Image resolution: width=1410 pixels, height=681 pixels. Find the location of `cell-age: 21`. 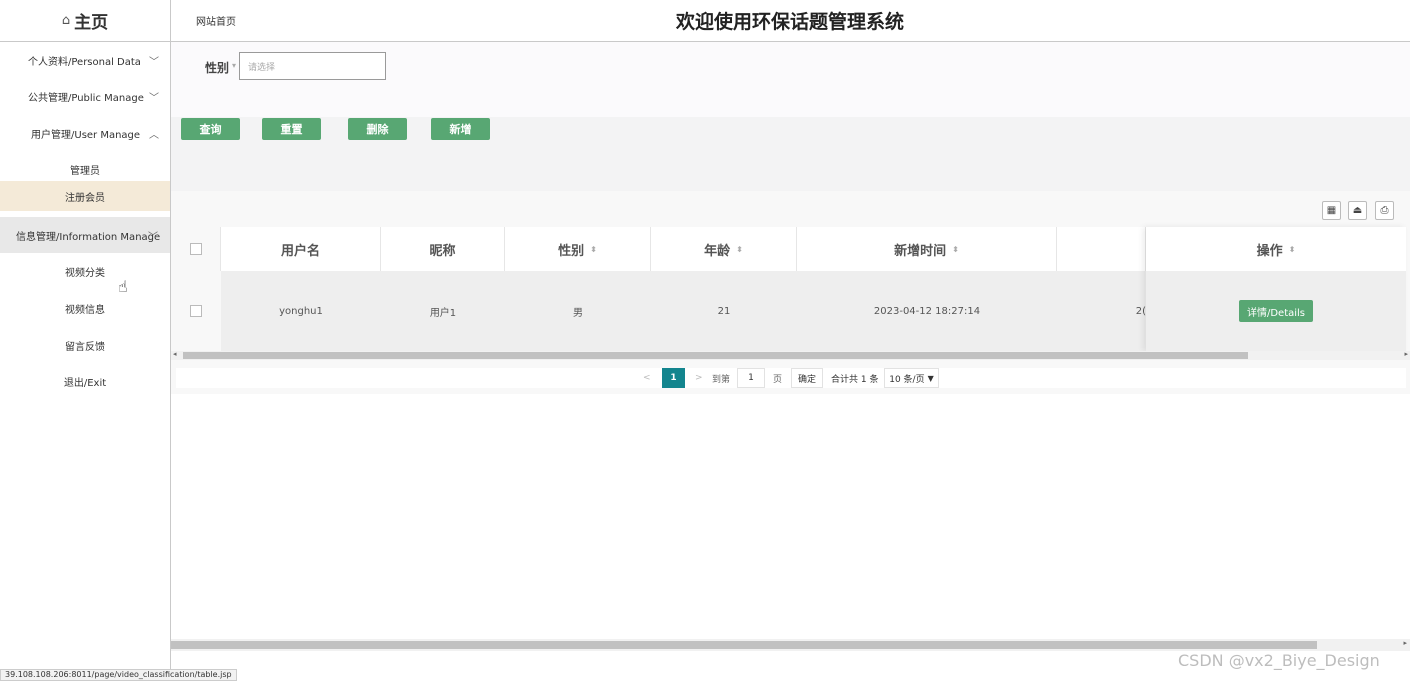

cell-age: 21 is located at coordinates (724, 311).